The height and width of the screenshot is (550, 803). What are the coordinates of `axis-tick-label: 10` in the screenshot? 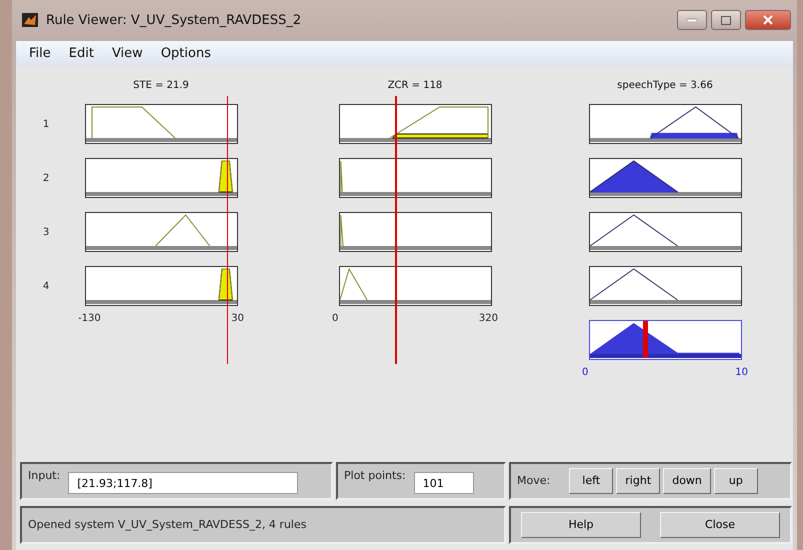 It's located at (741, 373).